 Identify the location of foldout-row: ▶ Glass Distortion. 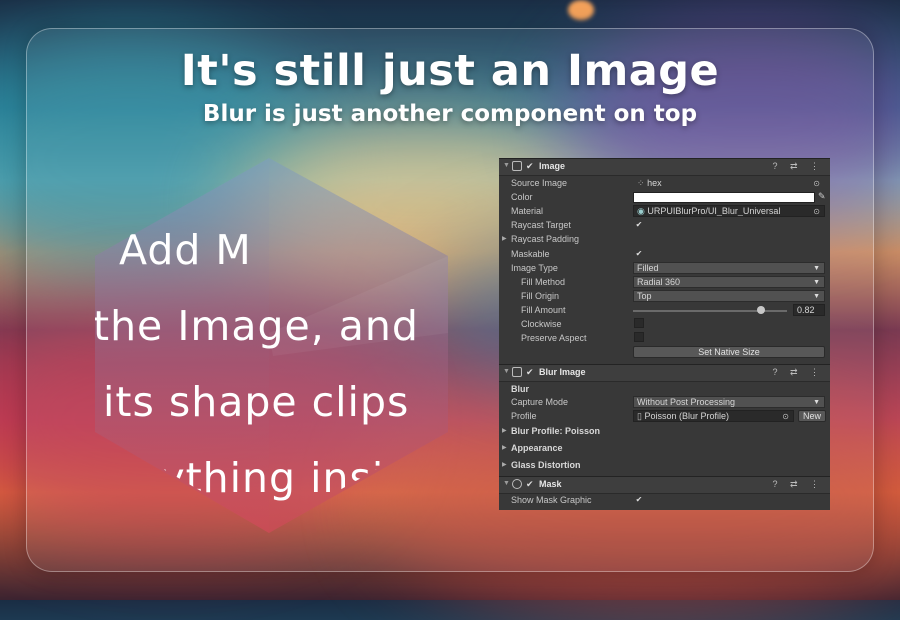
(664, 466).